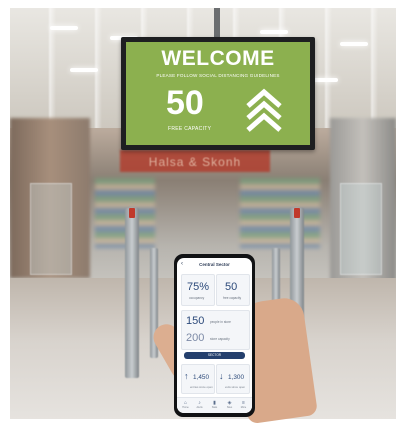 The image size is (405, 427). I want to click on store-capacity-label: store capacity, so click(220, 339).